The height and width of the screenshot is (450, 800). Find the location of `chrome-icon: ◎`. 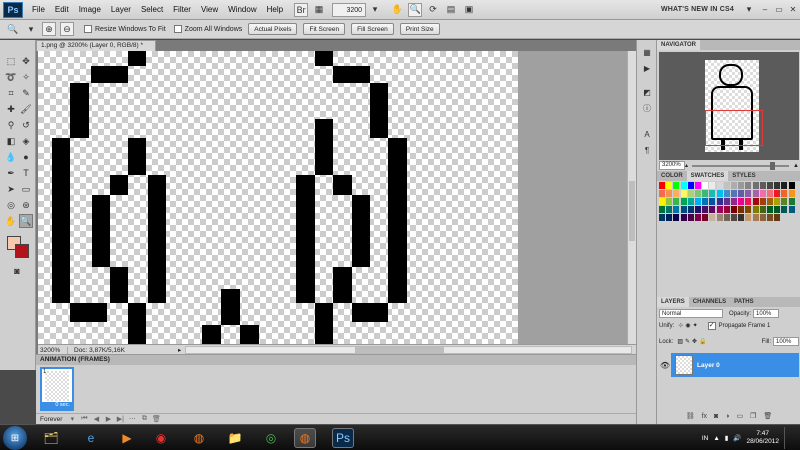

chrome-icon: ◎ is located at coordinates (271, 438).